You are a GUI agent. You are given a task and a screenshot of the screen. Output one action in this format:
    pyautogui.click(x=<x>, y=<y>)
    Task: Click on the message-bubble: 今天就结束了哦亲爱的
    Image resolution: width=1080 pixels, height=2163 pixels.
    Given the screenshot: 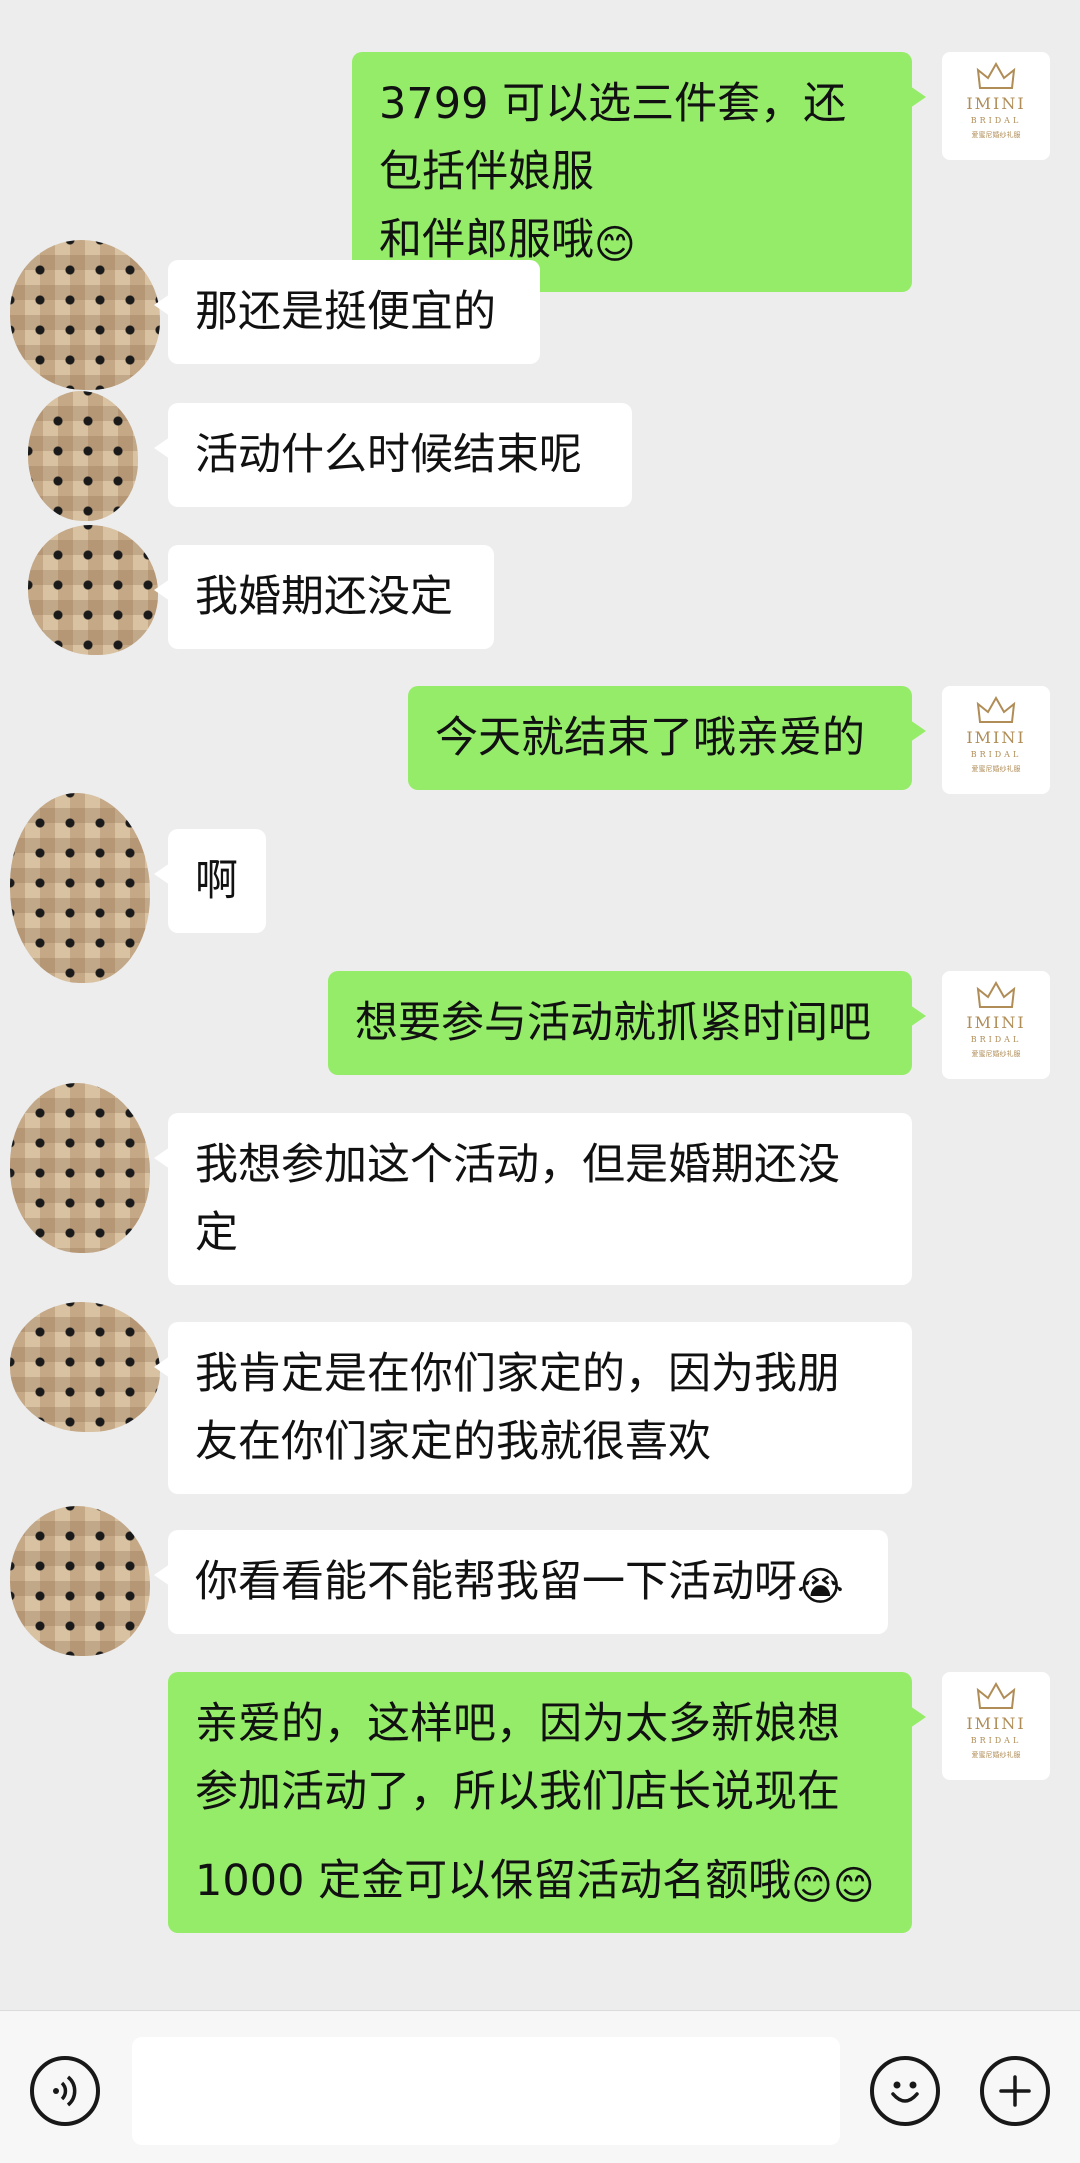 What is the action you would take?
    pyautogui.click(x=667, y=738)
    